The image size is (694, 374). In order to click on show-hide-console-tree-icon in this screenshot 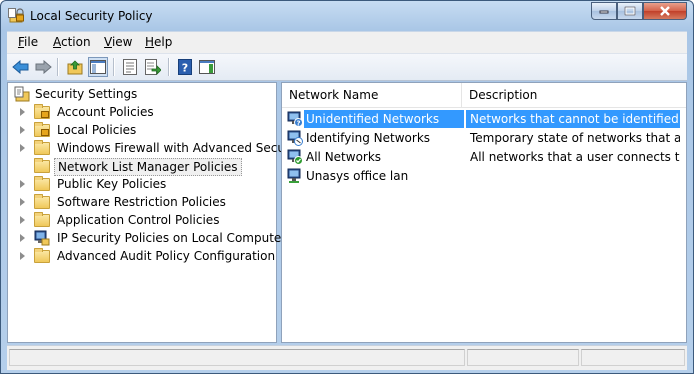, I will do `click(98, 67)`.